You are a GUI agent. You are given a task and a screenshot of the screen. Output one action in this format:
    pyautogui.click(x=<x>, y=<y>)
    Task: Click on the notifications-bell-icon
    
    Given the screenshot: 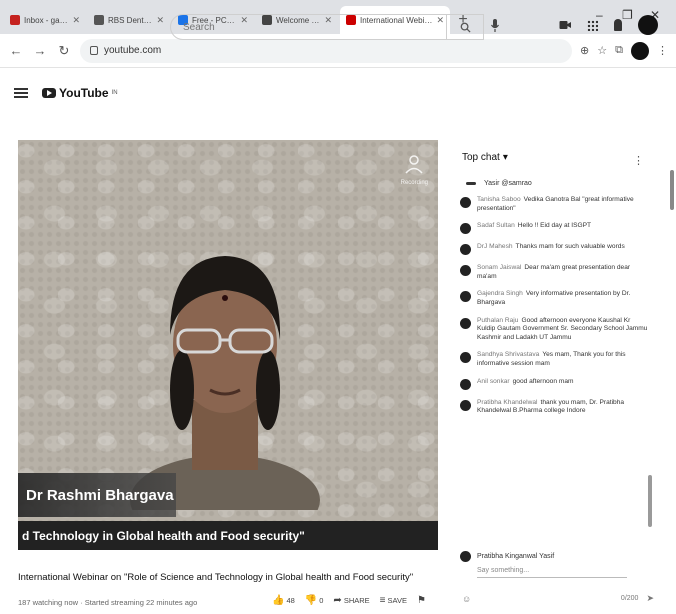 What is the action you would take?
    pyautogui.click(x=618, y=25)
    